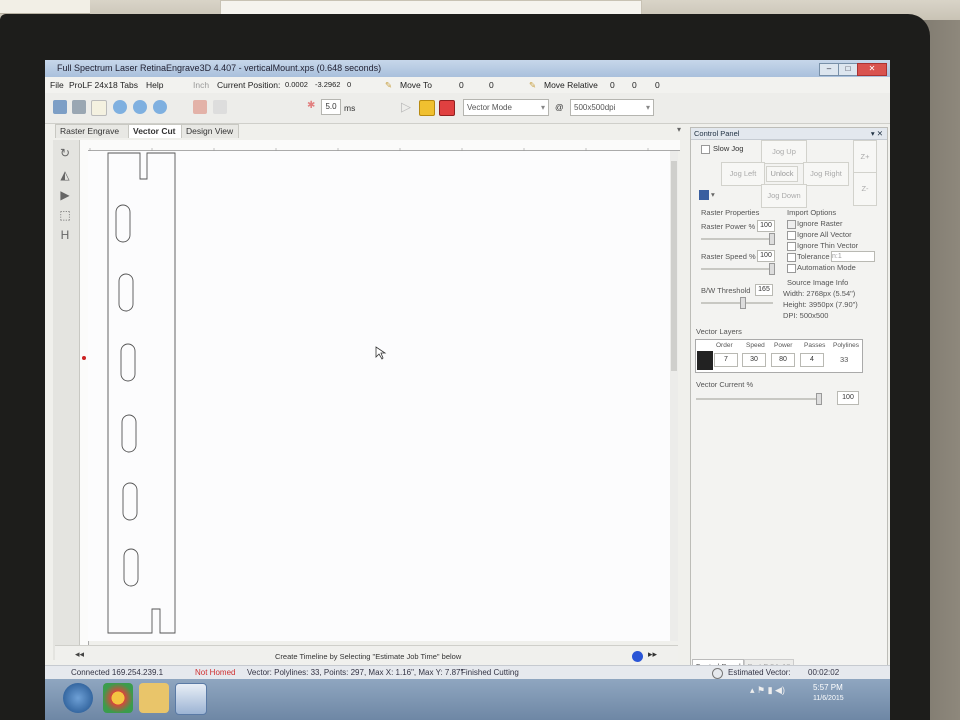 This screenshot has height=720, width=960. What do you see at coordinates (447, 108) in the screenshot?
I see `stop-icon` at bounding box center [447, 108].